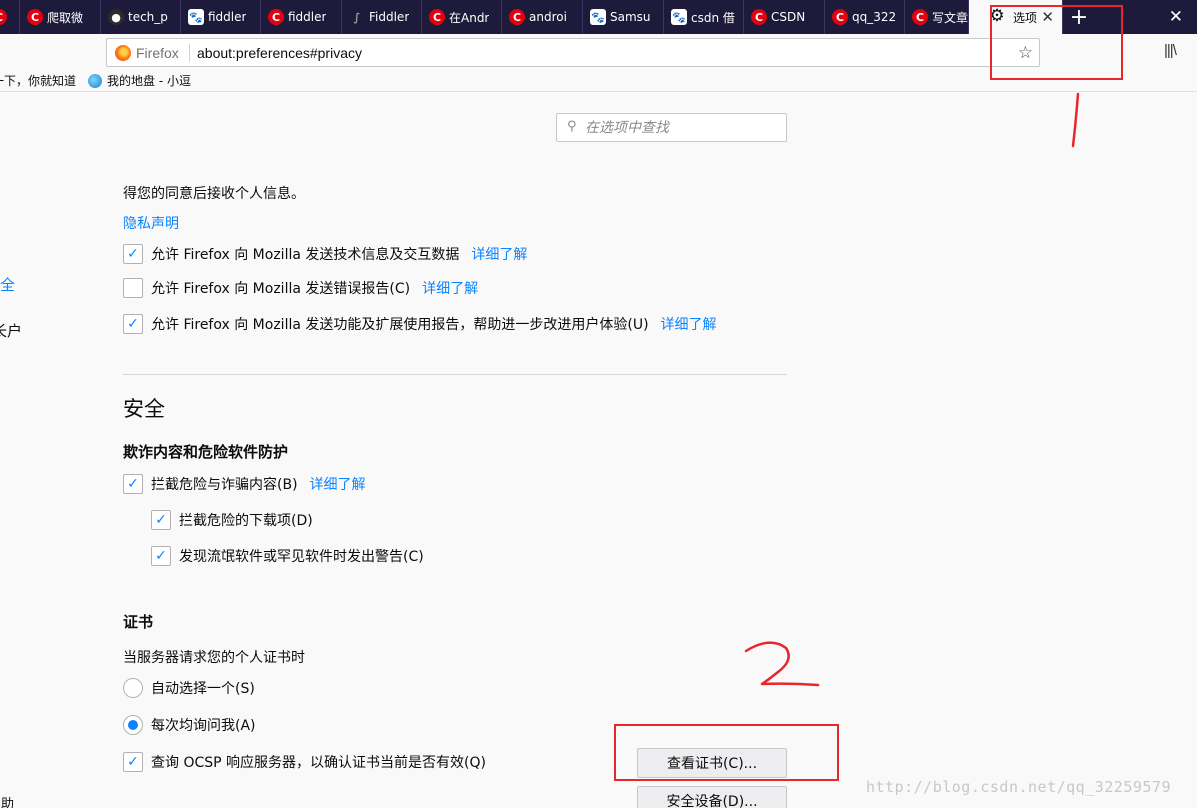  Describe the element at coordinates (1170, 50) in the screenshot. I see `library-icon: |||\` at that location.